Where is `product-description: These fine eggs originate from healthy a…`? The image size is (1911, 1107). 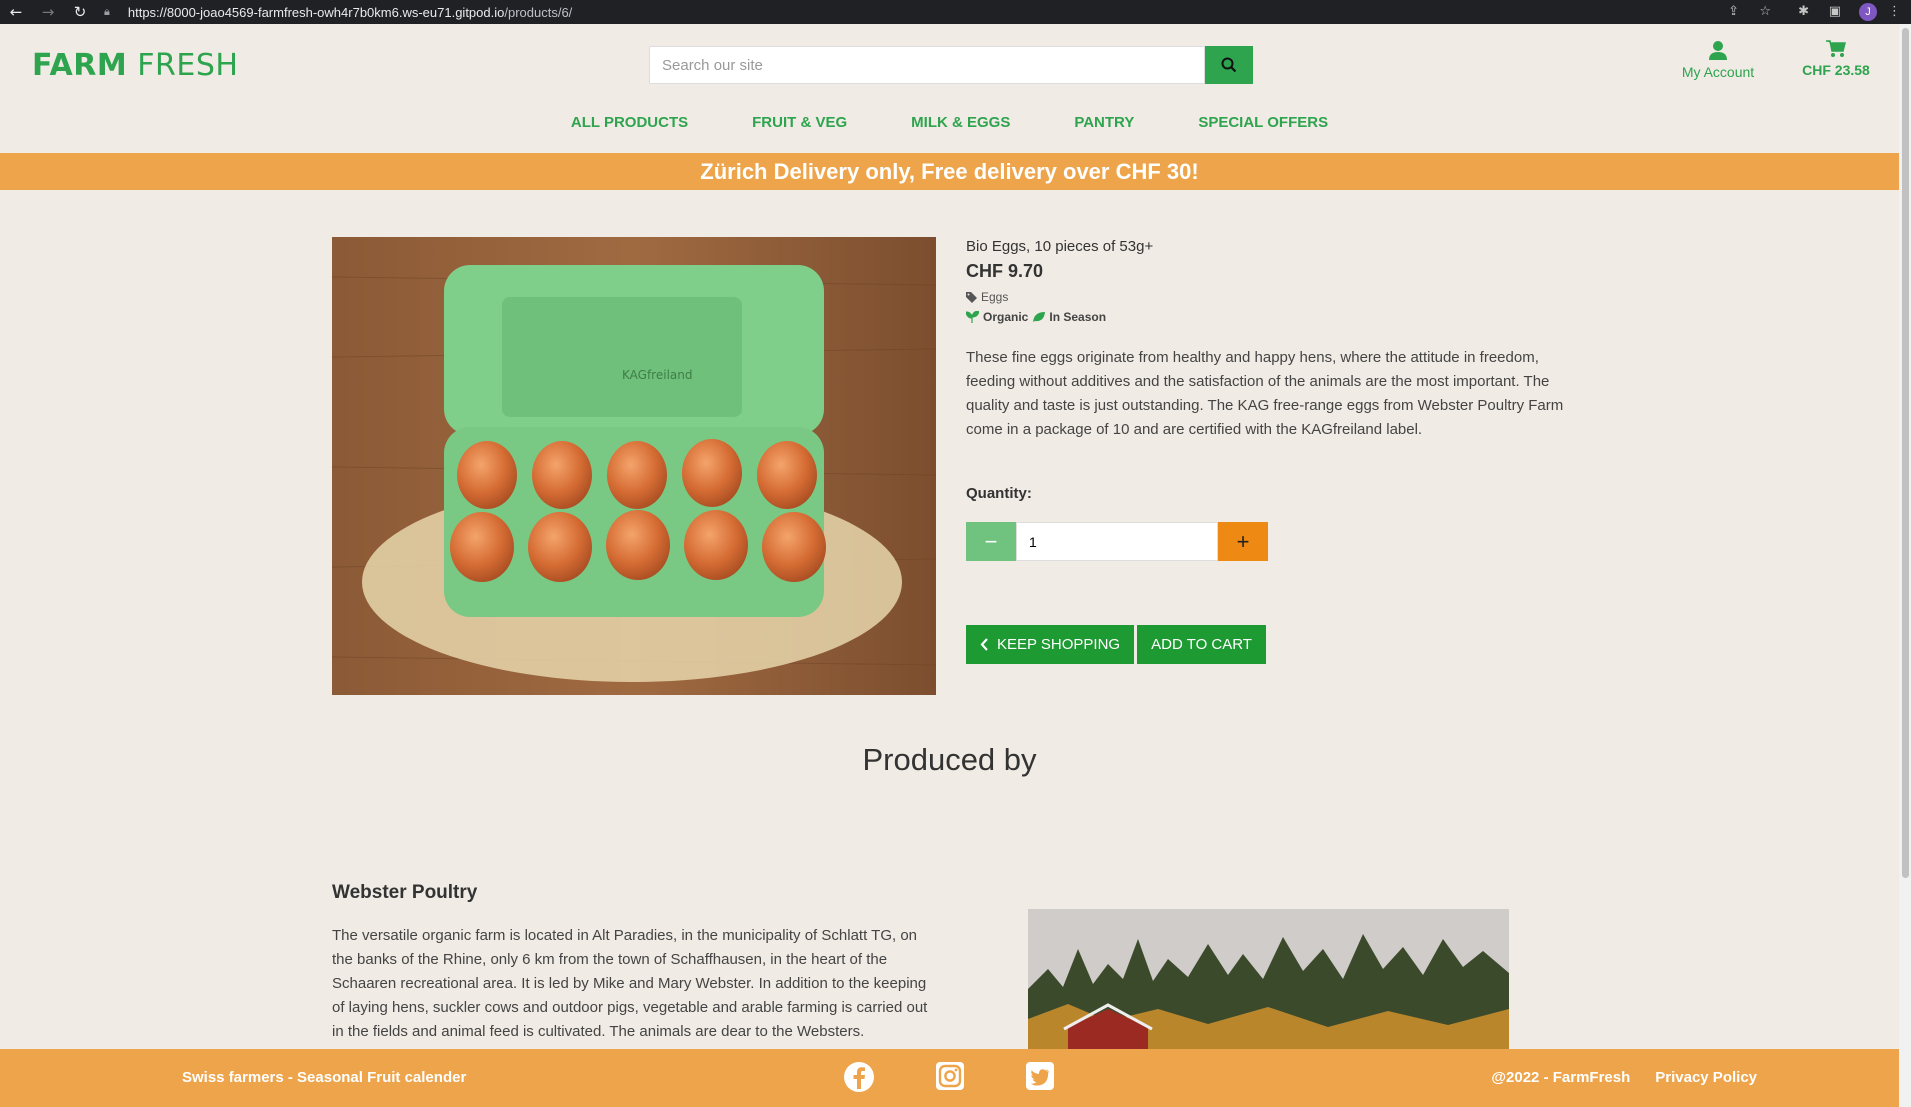 product-description: These fine eggs originate from healthy a… is located at coordinates (1265, 393).